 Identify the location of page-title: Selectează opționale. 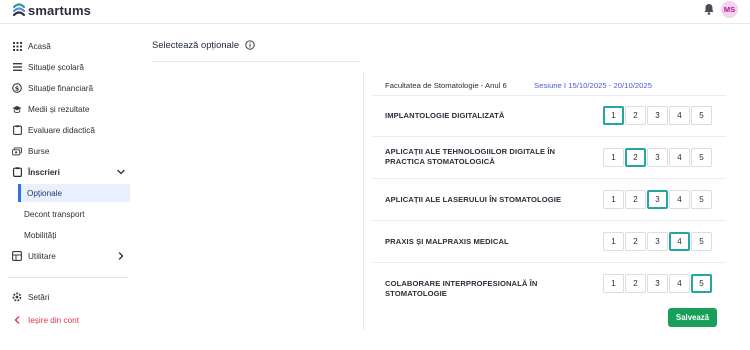
(203, 44).